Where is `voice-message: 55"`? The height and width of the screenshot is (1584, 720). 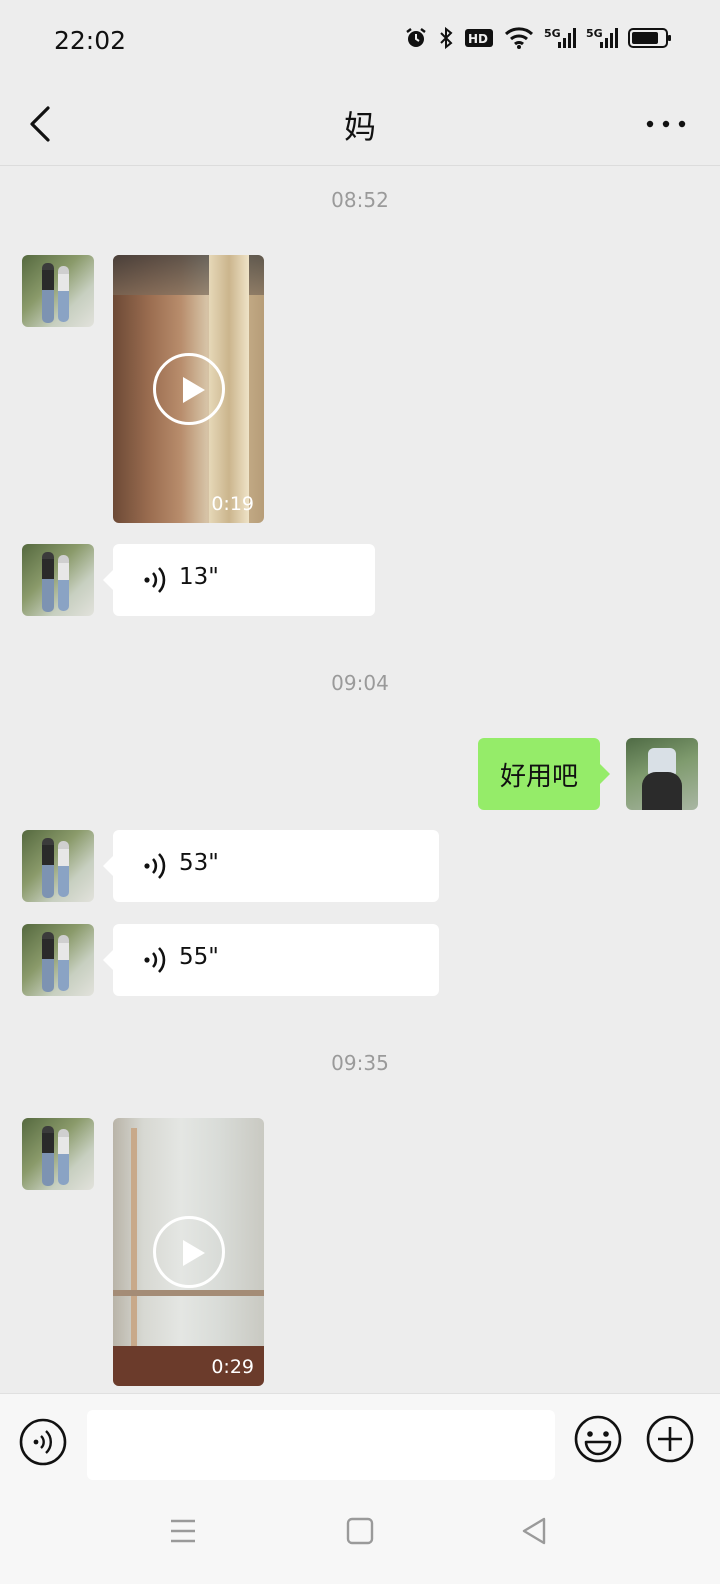
voice-message: 55" is located at coordinates (271, 960).